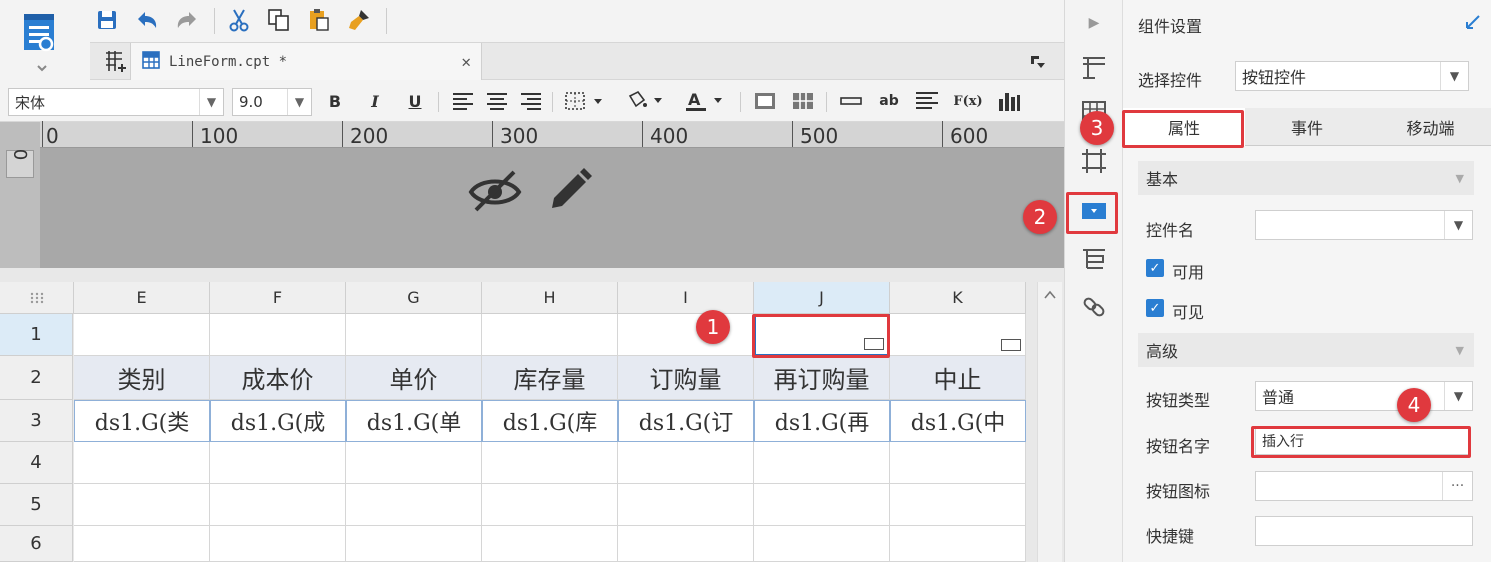  What do you see at coordinates (550, 378) in the screenshot?
I see `header-cell: 库存量` at bounding box center [550, 378].